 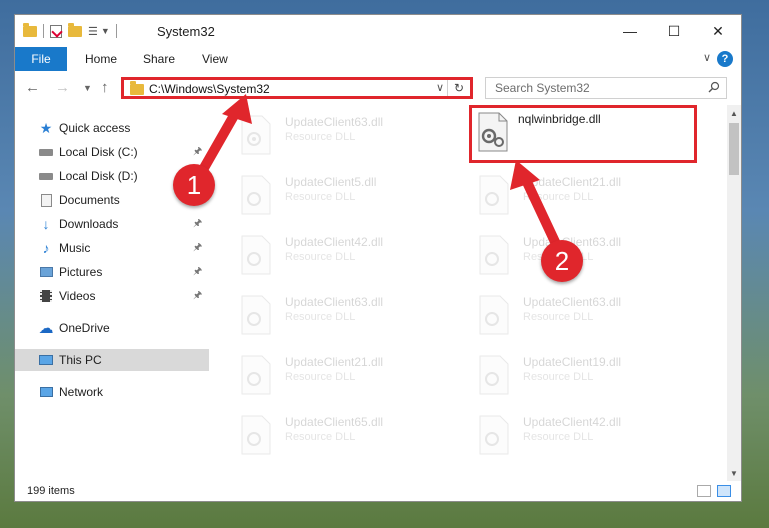 What do you see at coordinates (458, 88) in the screenshot?
I see `refresh-icon: ↻` at bounding box center [458, 88].